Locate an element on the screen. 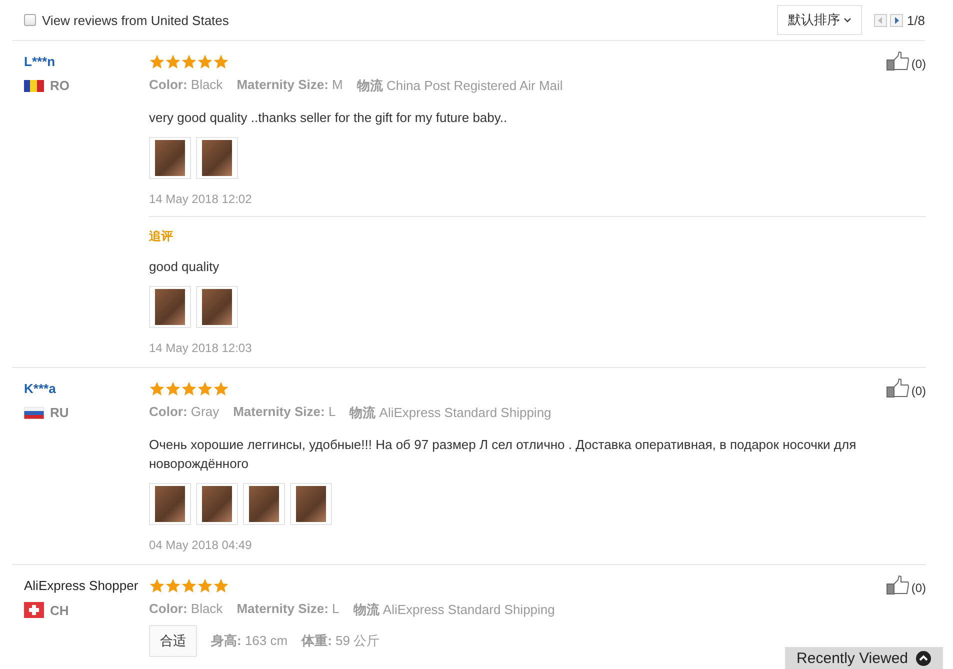 The width and height of the screenshot is (953, 669). page-counter: 1/8 is located at coordinates (915, 20).